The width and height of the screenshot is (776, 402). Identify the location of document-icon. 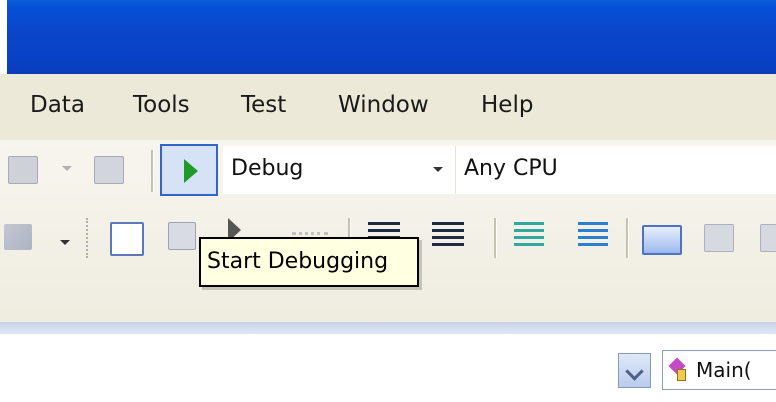
(127, 239).